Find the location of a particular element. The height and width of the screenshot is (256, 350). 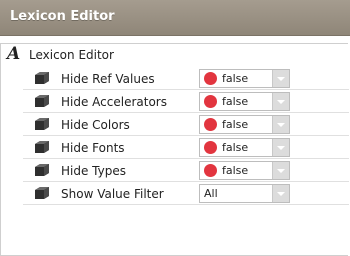

value-filter-dropdown: All is located at coordinates (244, 193).